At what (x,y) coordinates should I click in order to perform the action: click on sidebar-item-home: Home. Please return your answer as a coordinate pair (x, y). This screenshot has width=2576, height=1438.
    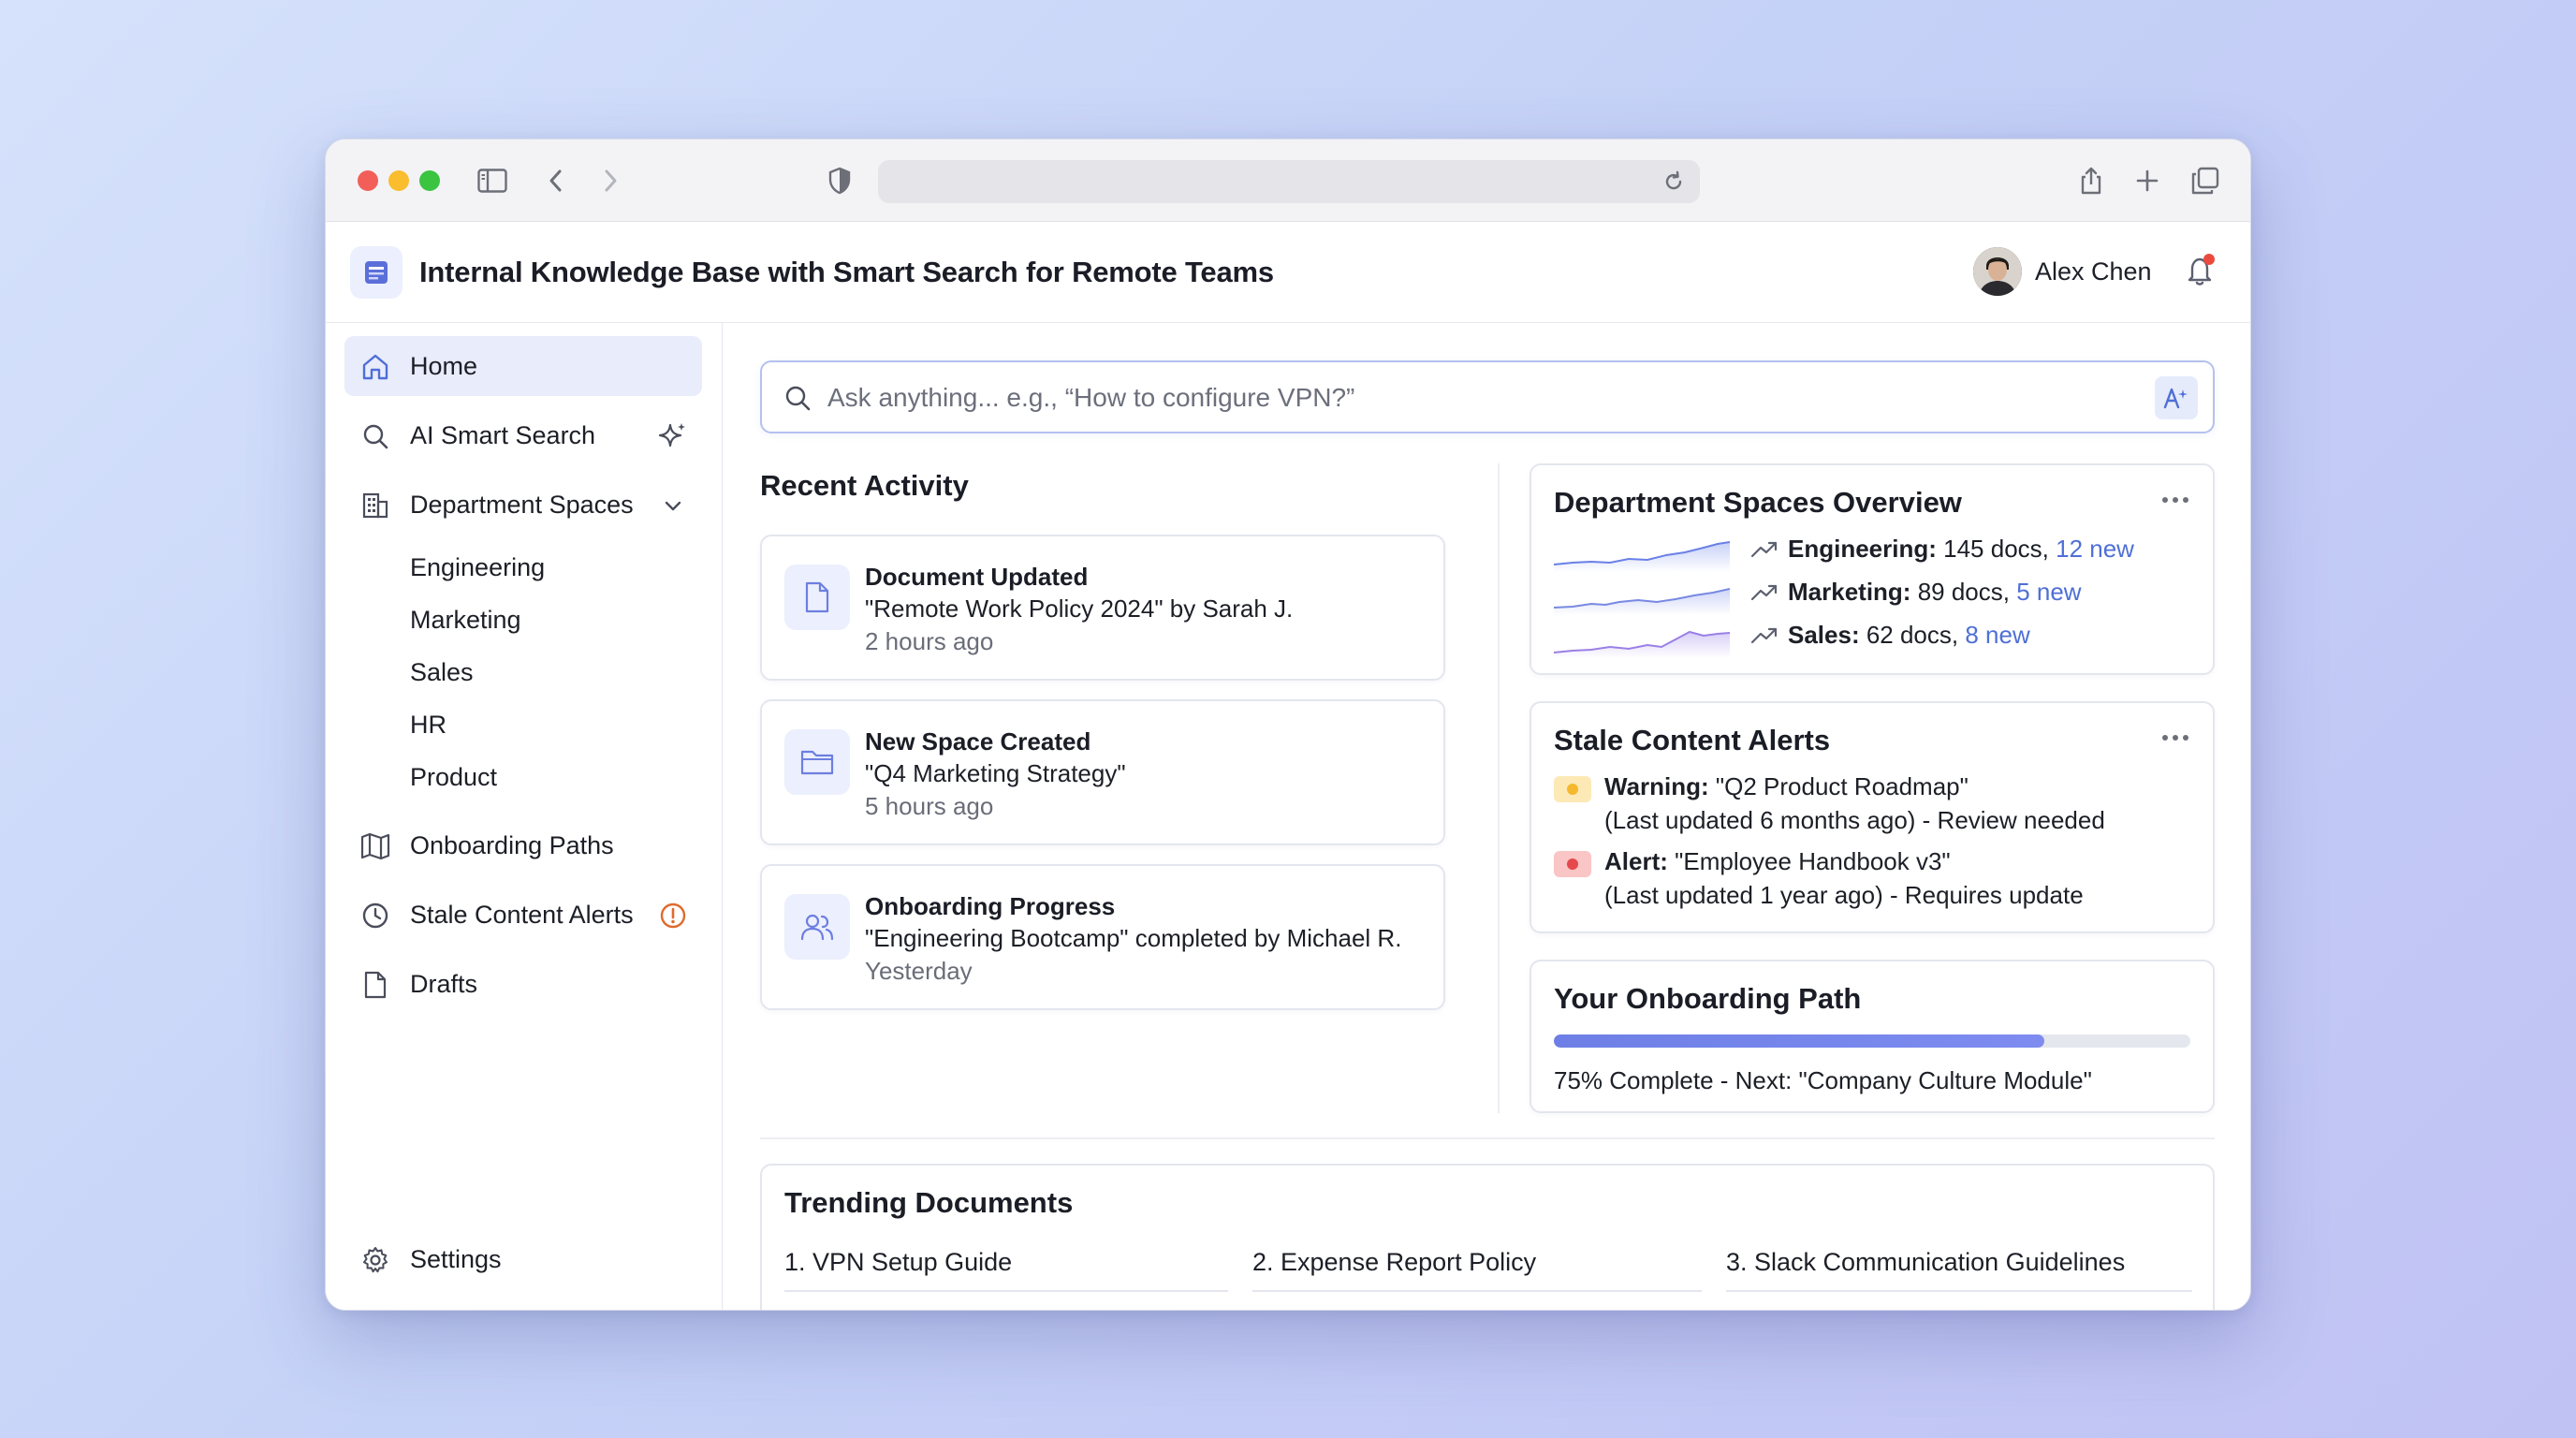
    Looking at the image, I should click on (523, 366).